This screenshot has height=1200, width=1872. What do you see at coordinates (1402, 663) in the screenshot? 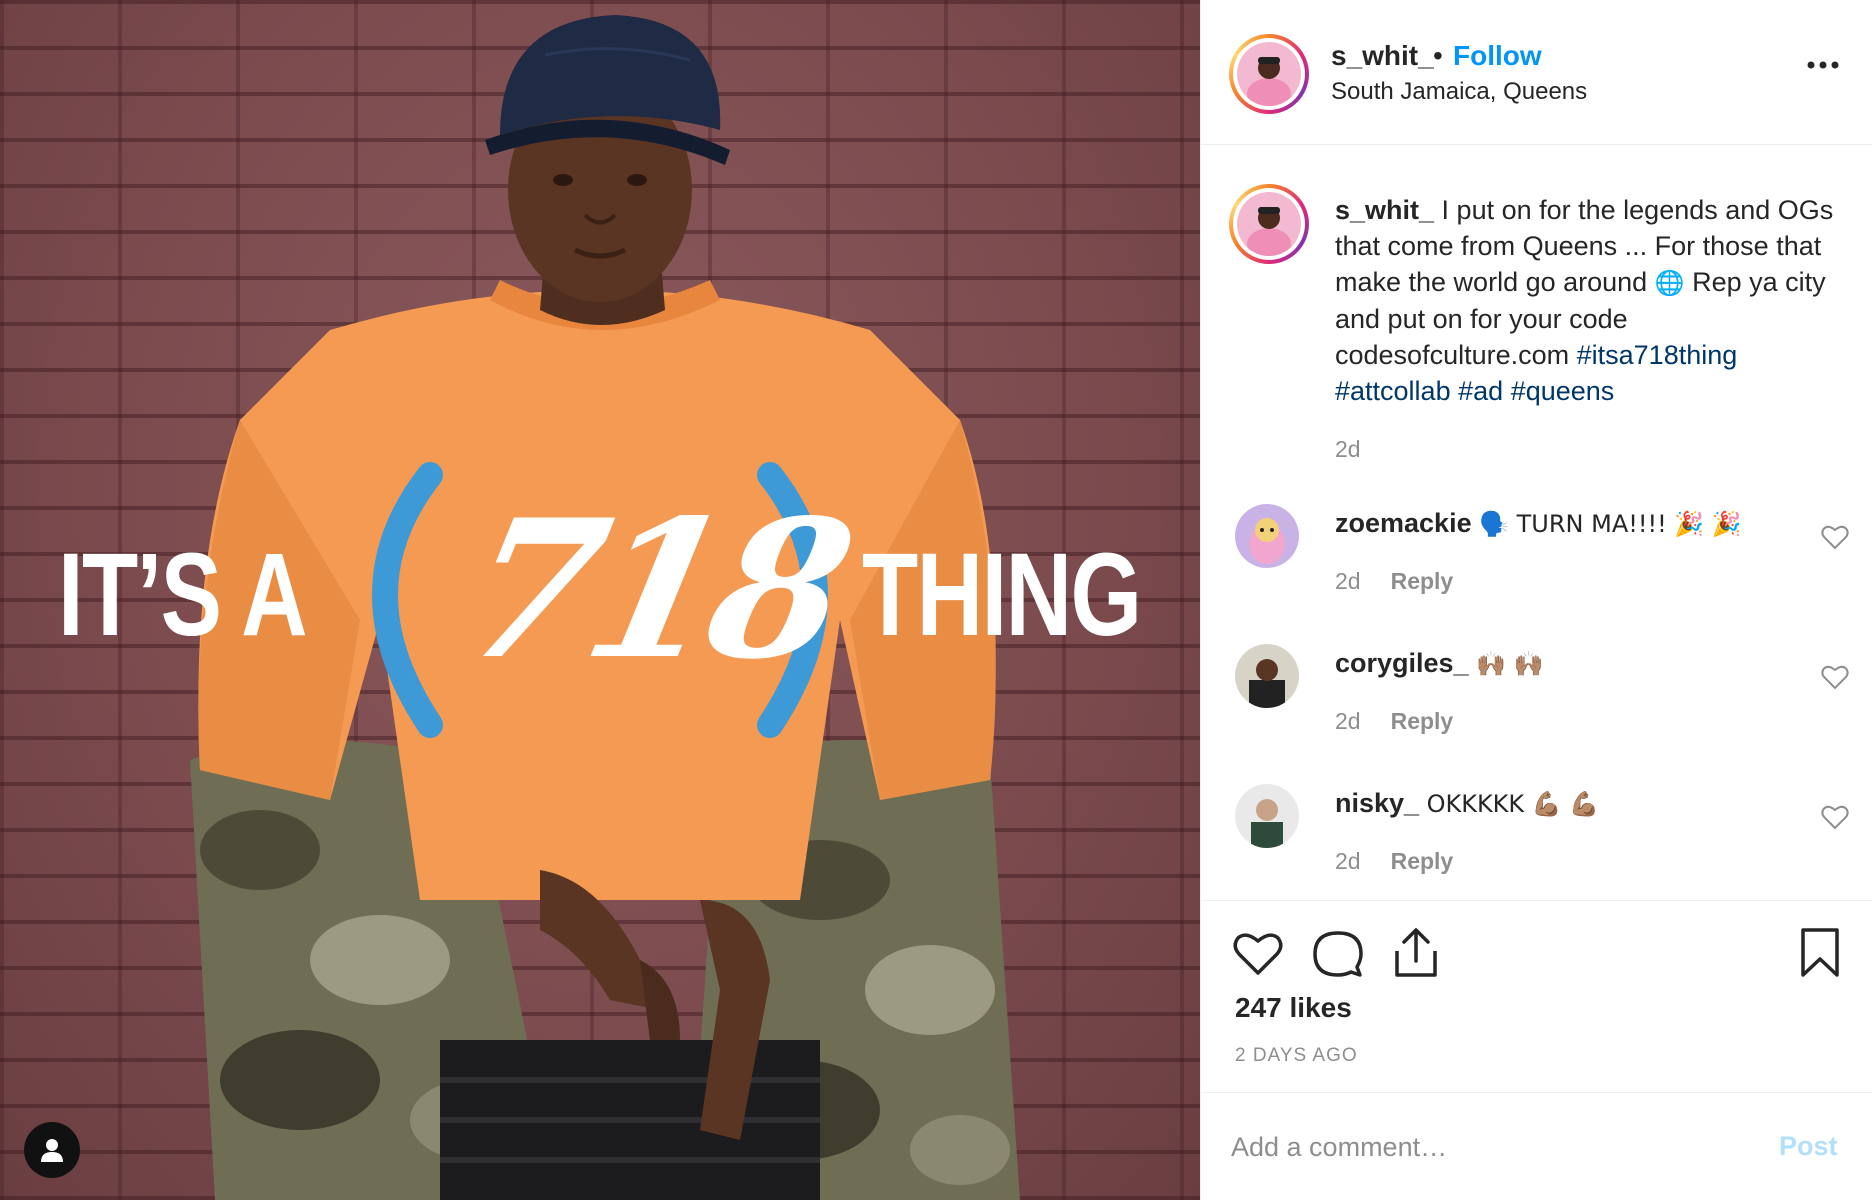
I see `comment-username: corygiles_` at bounding box center [1402, 663].